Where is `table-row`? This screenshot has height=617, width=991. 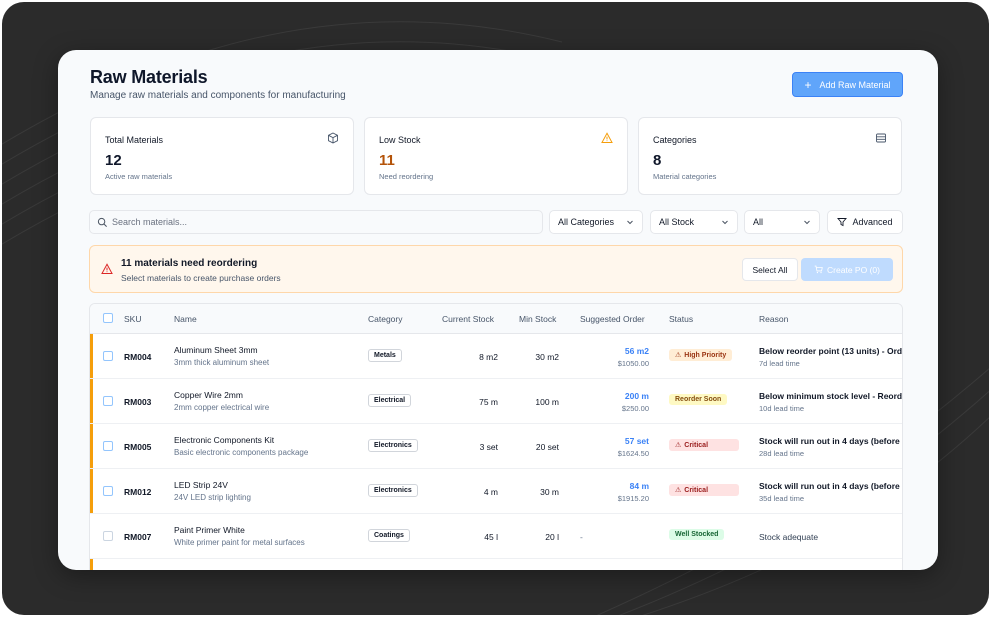 table-row is located at coordinates (496, 564).